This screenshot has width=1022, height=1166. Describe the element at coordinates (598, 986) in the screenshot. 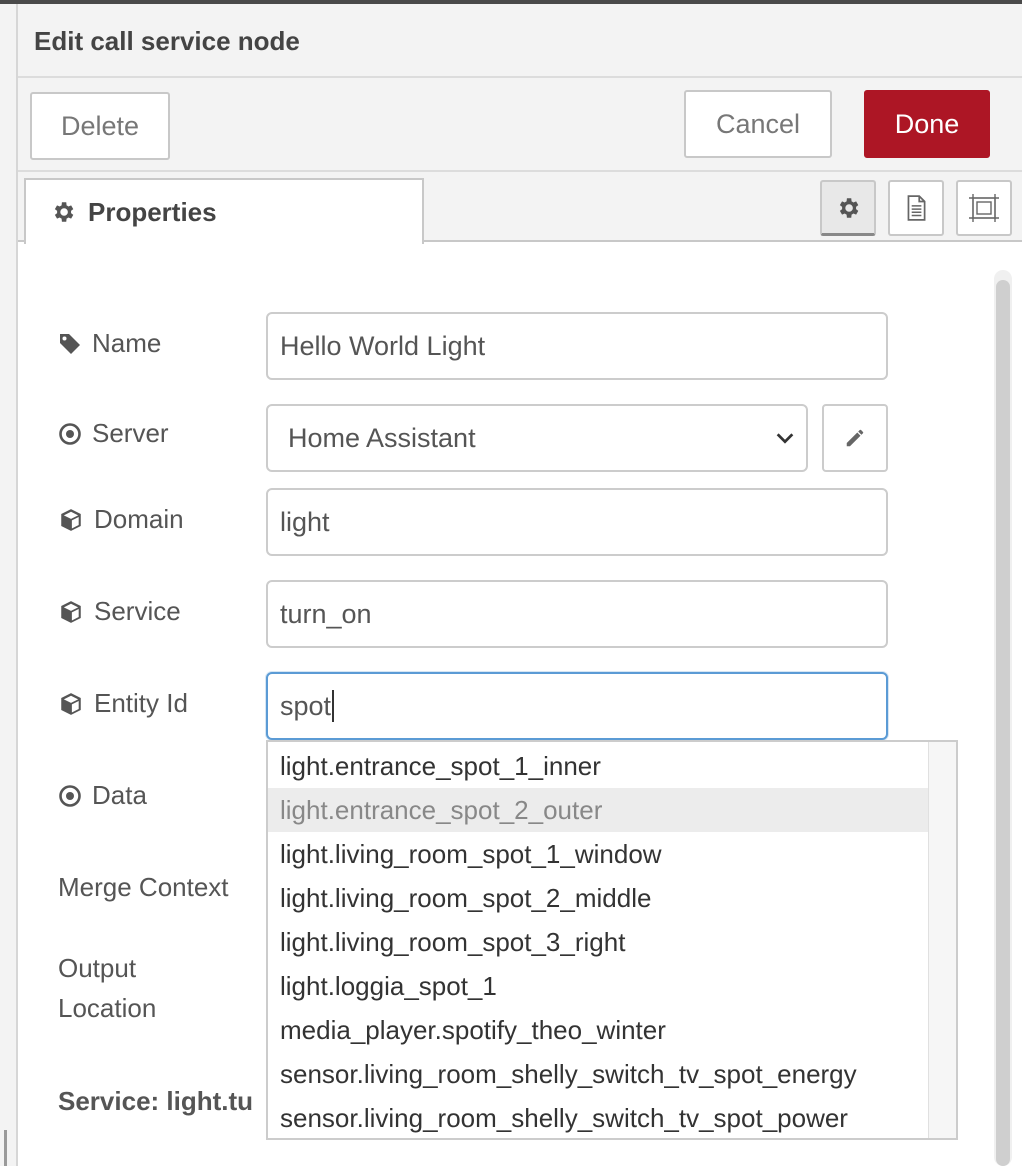

I see `autocomplete-item: light.loggia_spot_1` at that location.